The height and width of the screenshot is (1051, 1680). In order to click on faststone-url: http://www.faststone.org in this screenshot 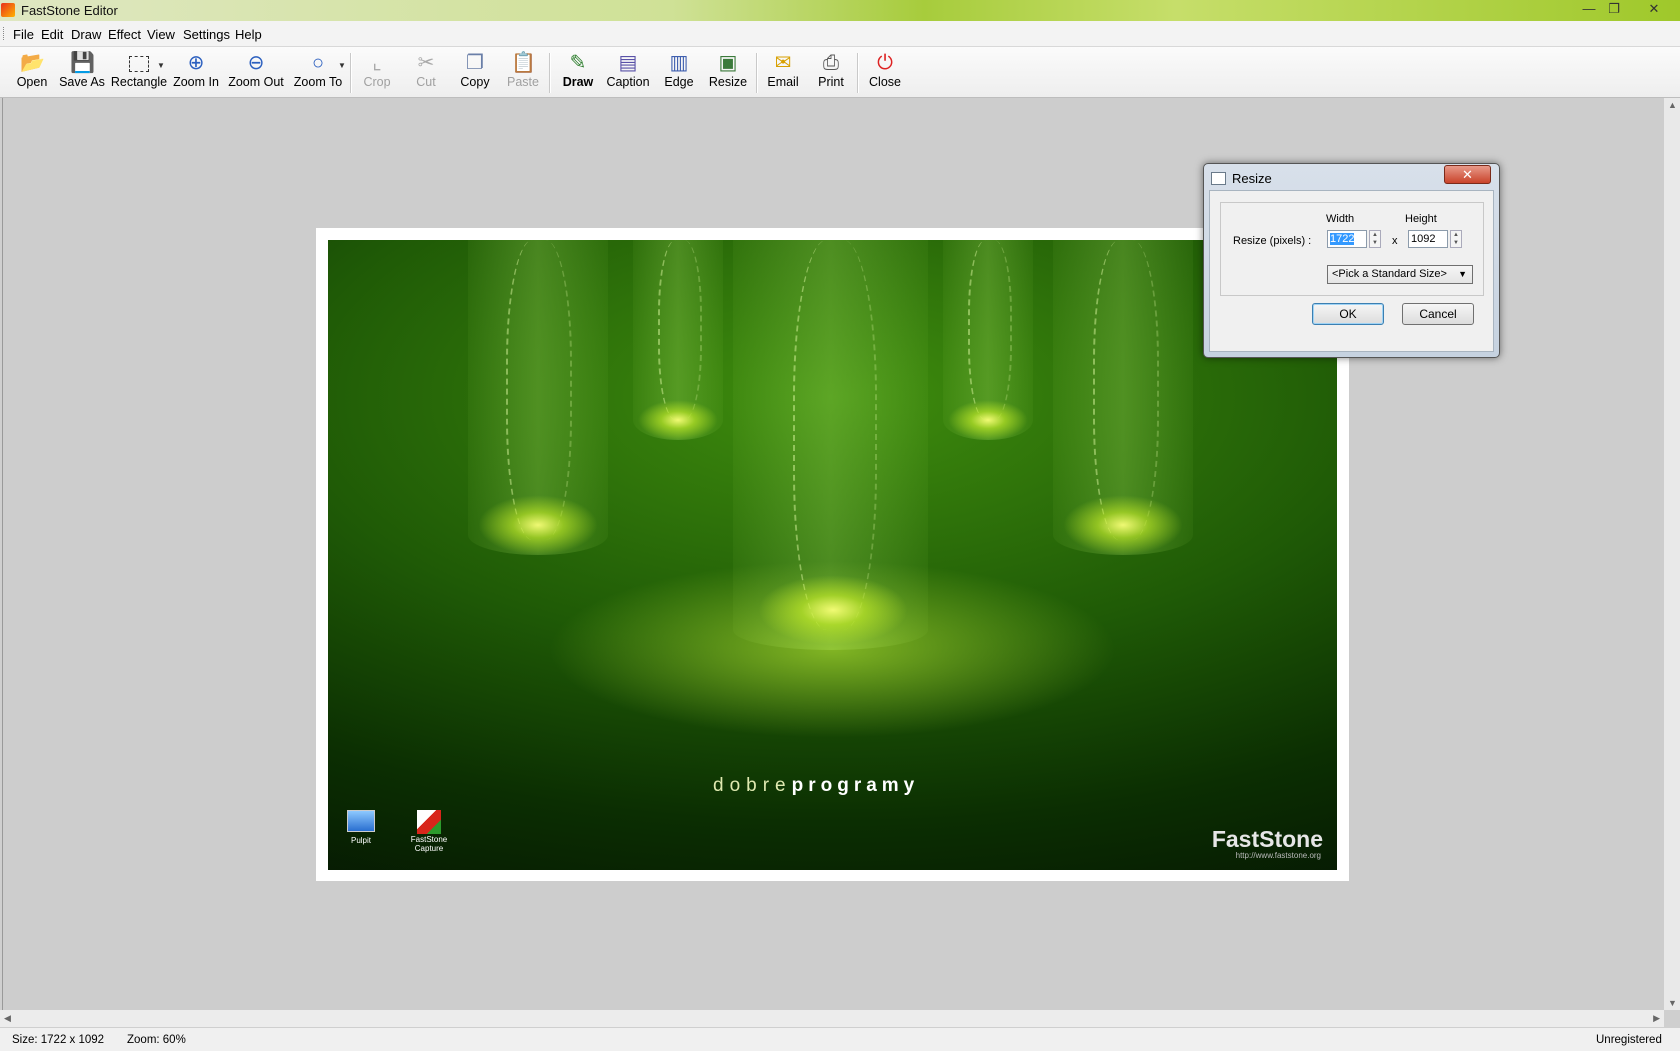, I will do `click(1278, 855)`.